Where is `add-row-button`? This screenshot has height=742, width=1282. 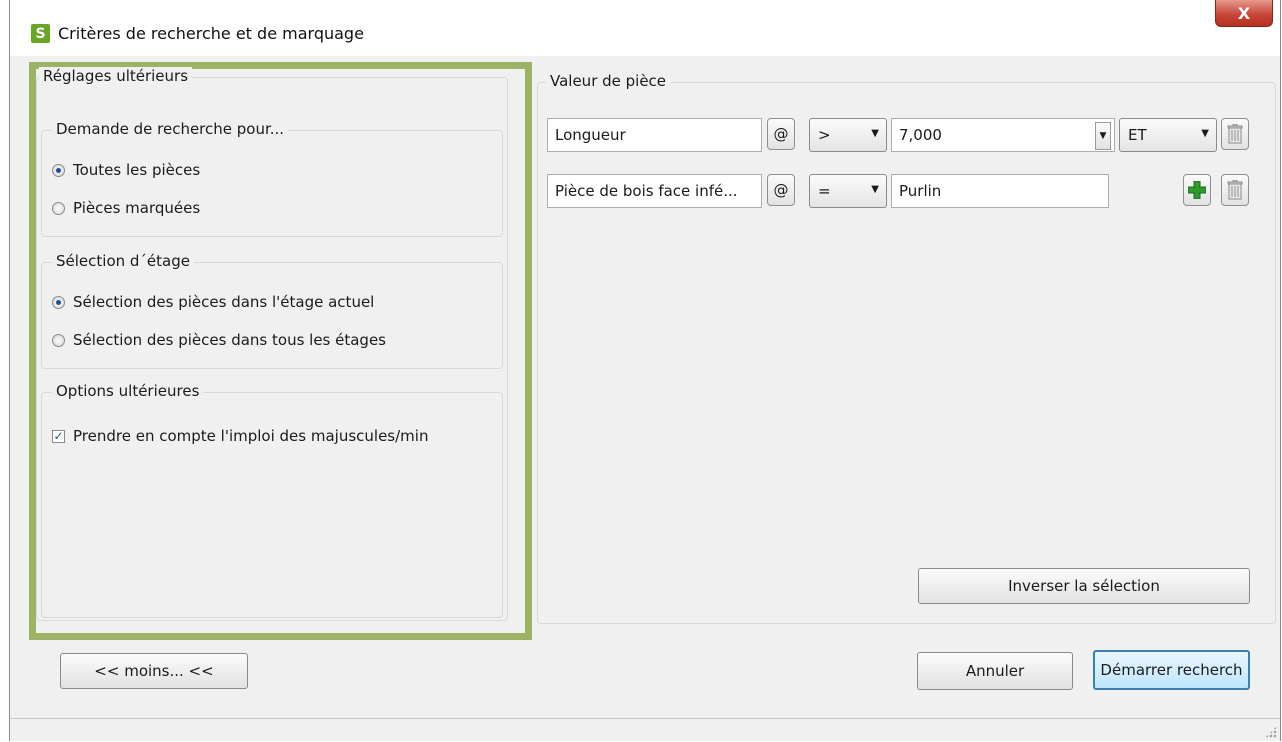
add-row-button is located at coordinates (1197, 190).